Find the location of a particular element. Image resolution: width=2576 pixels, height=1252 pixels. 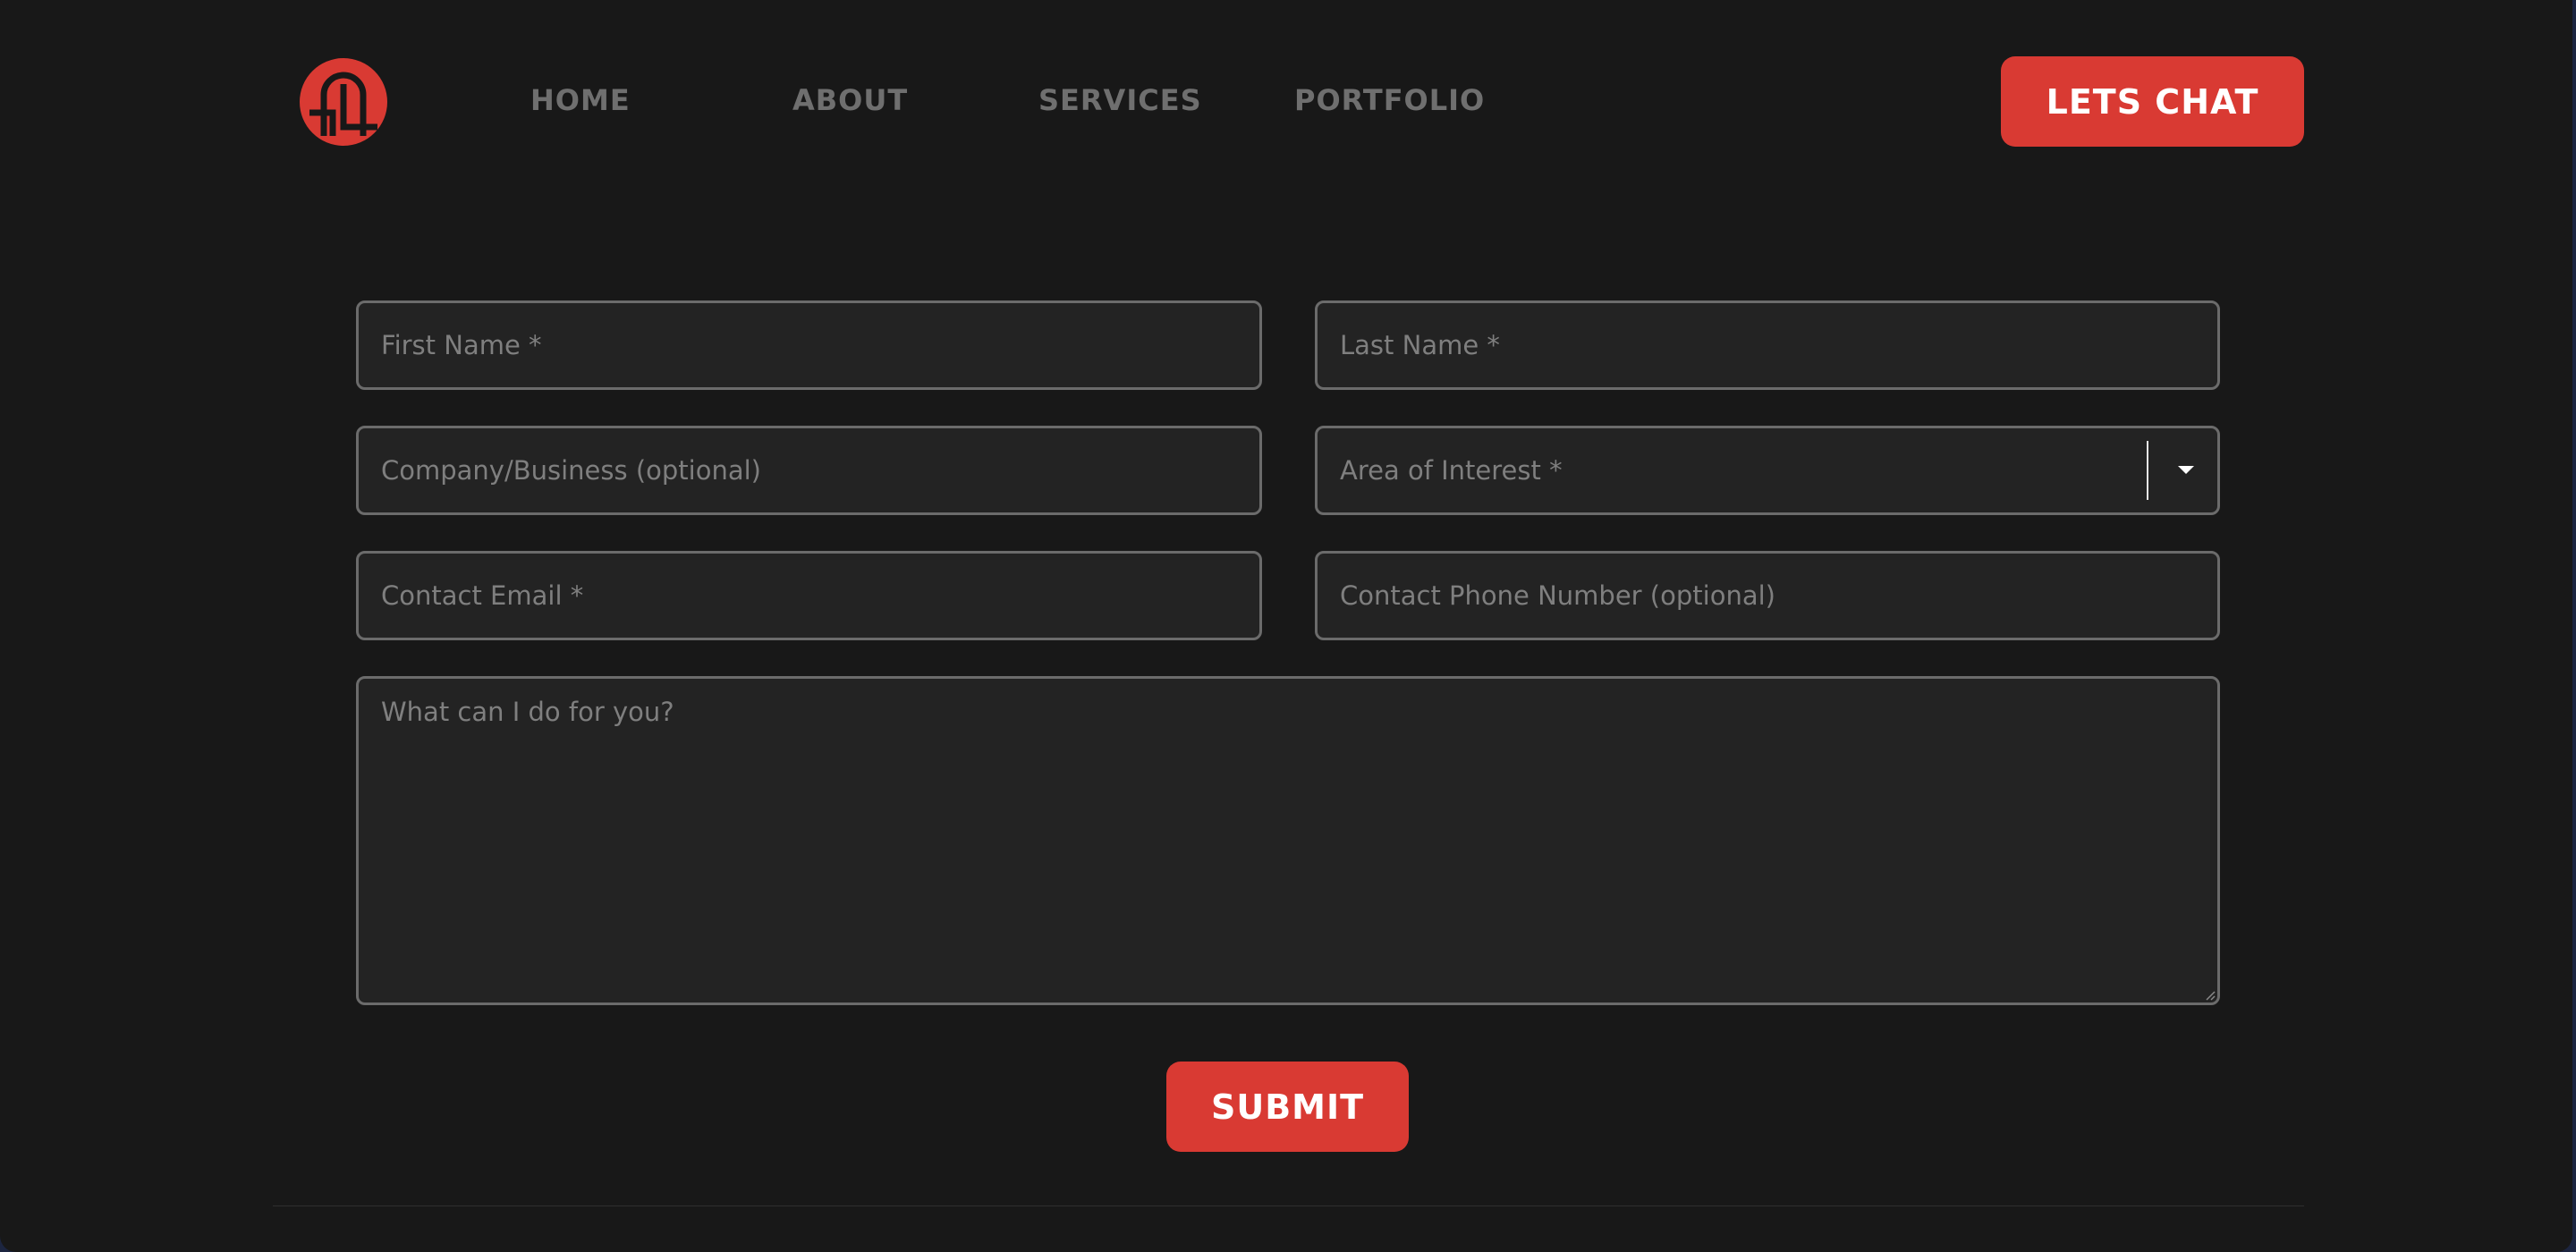

nav-portfolio: PORTFOLIO is located at coordinates (1389, 100).